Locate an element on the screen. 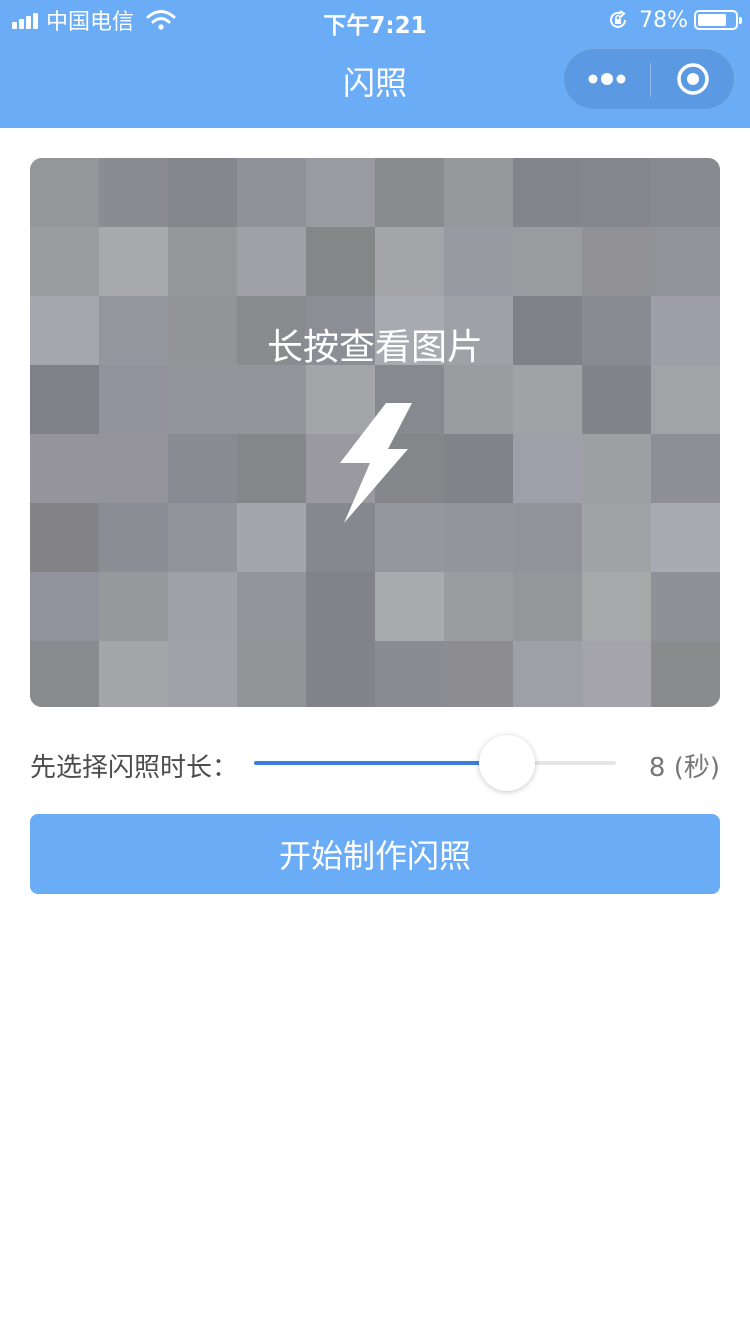 The image size is (750, 1334). duration-slider is located at coordinates (435, 763).